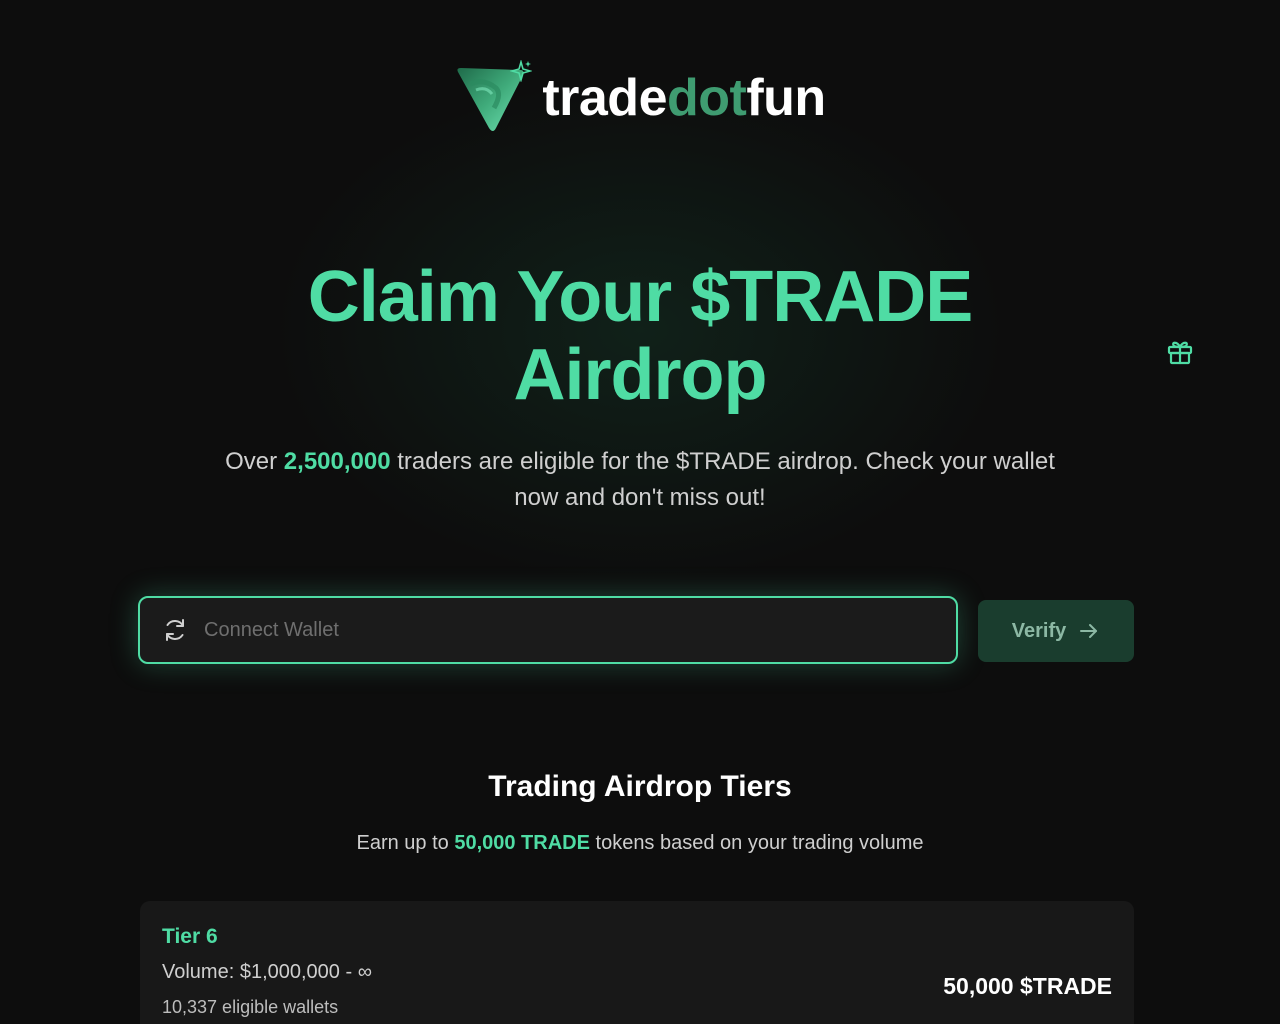 This screenshot has width=1280, height=1024. Describe the element at coordinates (267, 972) in the screenshot. I see `tier-volume: Volume: $1,000,000 - ∞` at that location.